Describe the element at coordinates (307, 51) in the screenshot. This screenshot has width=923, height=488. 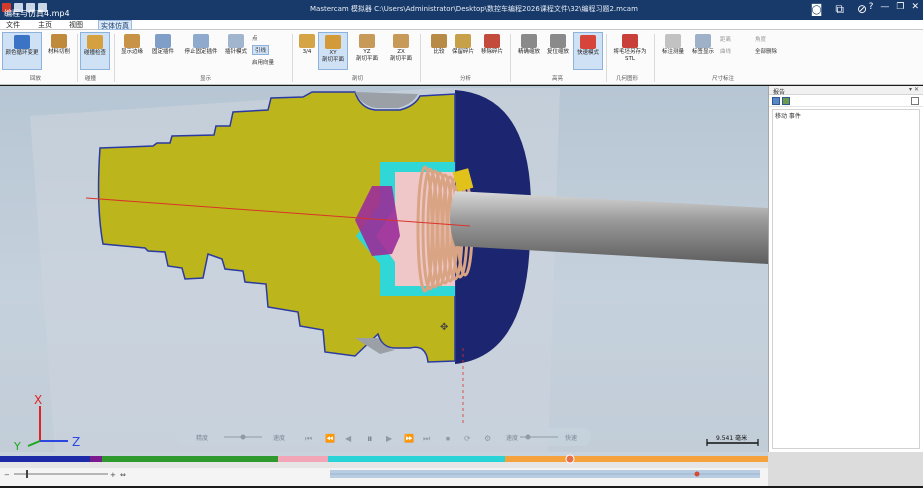
I see `three-quarter-button: 3/4` at that location.